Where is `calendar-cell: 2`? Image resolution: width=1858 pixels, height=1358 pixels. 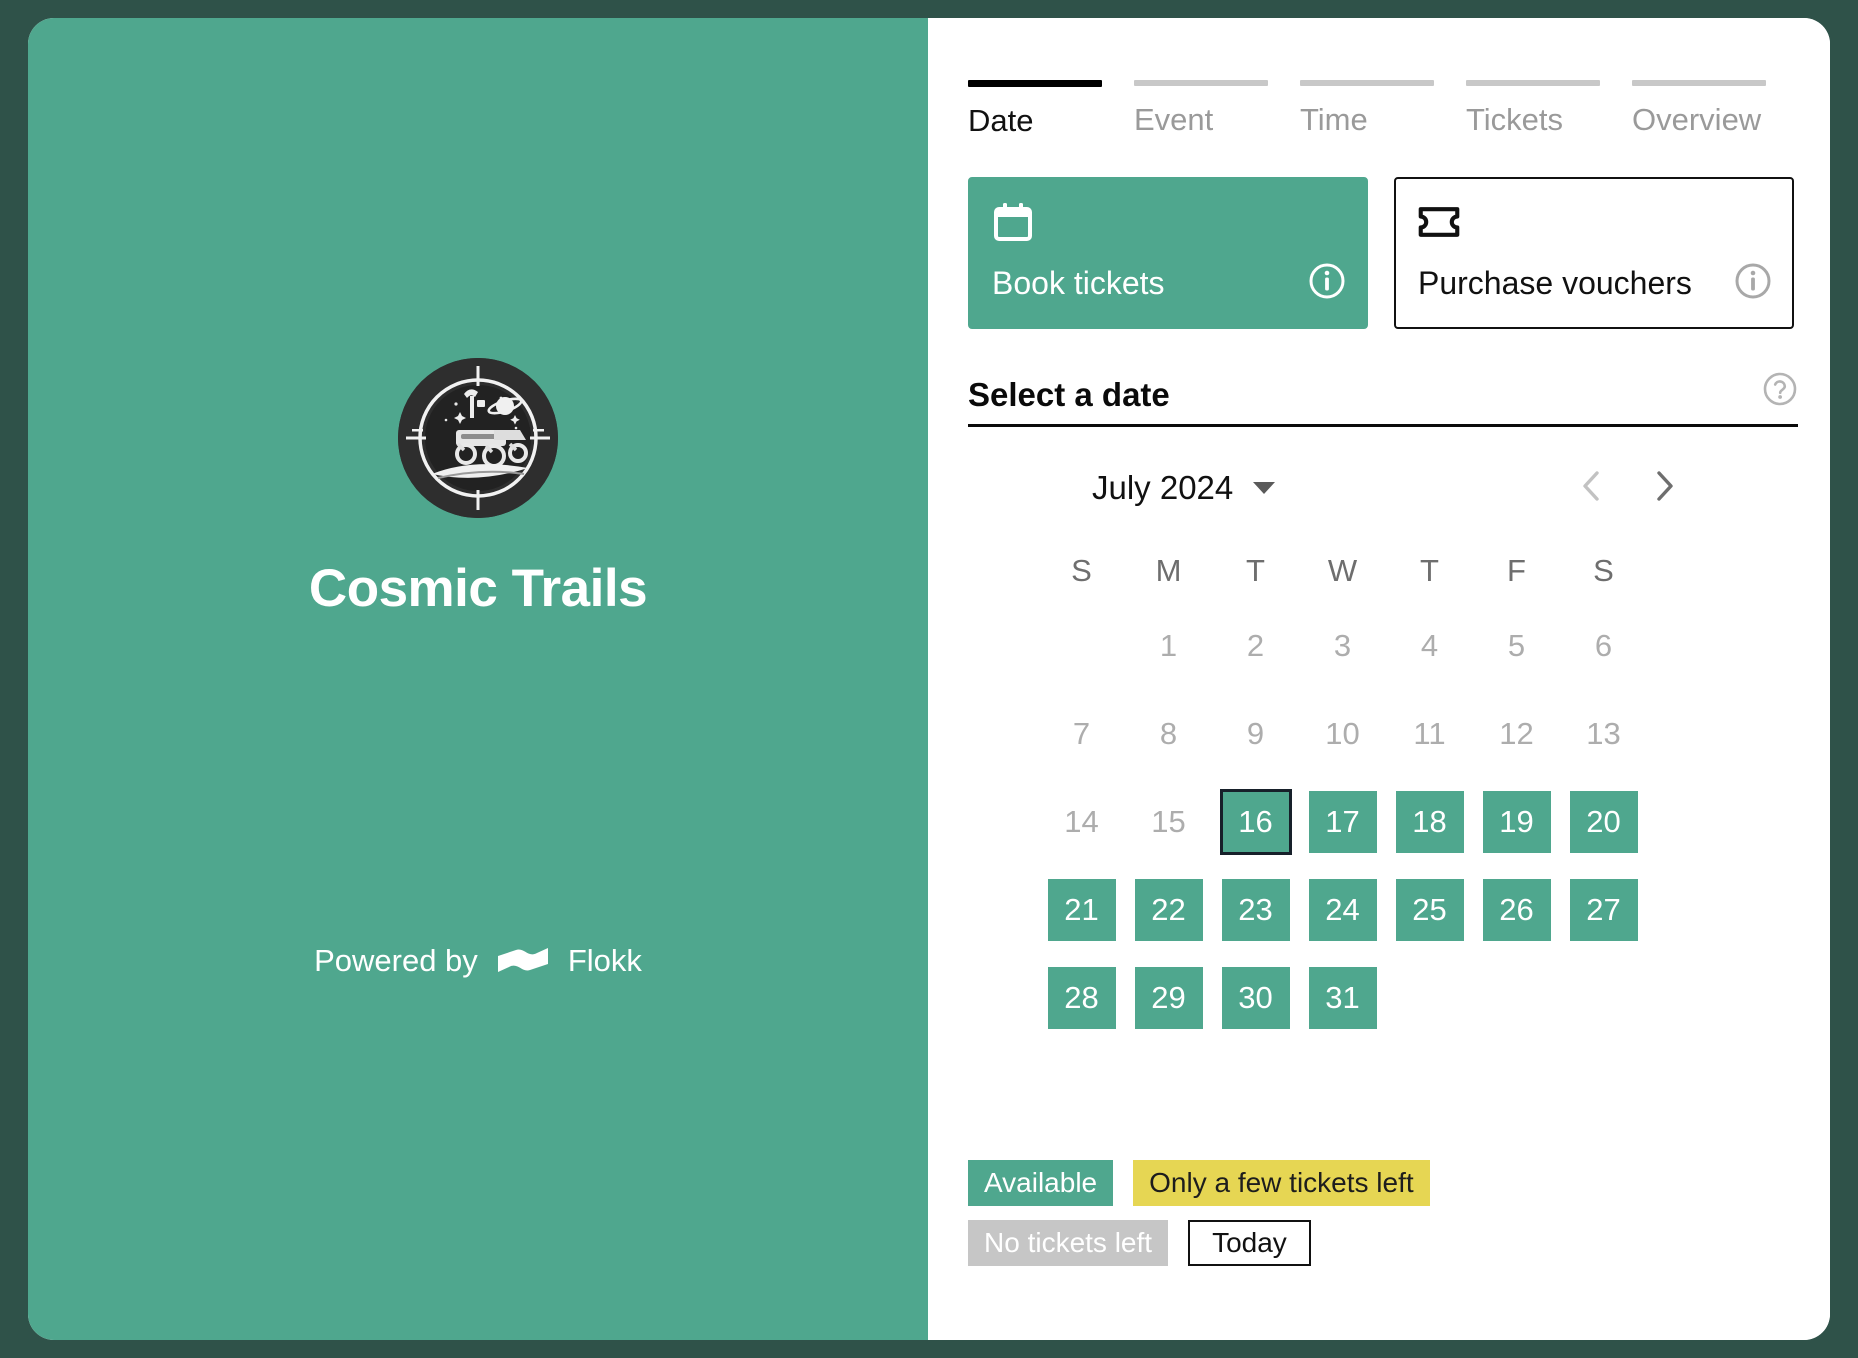
calendar-cell: 2 is located at coordinates (1255, 646).